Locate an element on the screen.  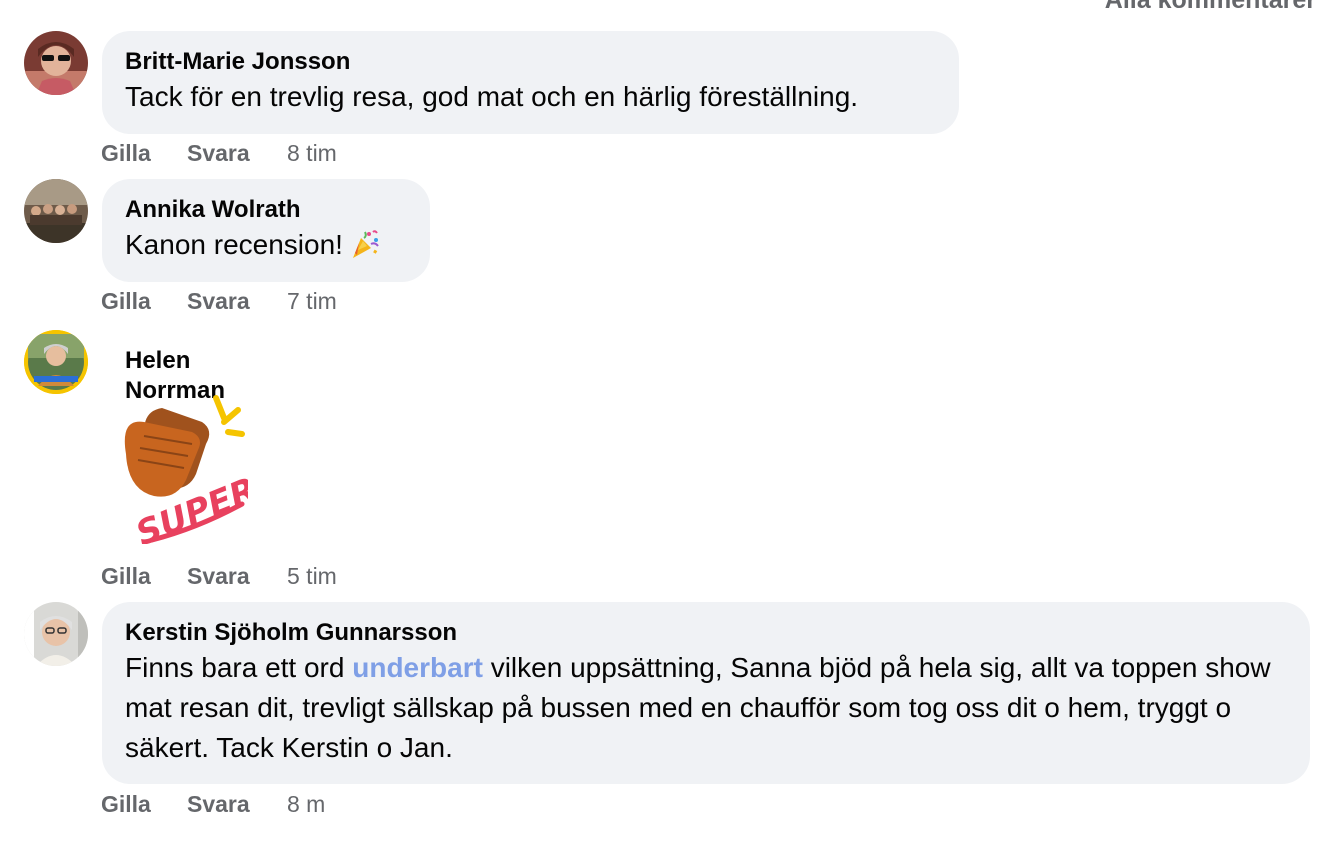
comment-timestamp: 5 tim is located at coordinates (312, 576).